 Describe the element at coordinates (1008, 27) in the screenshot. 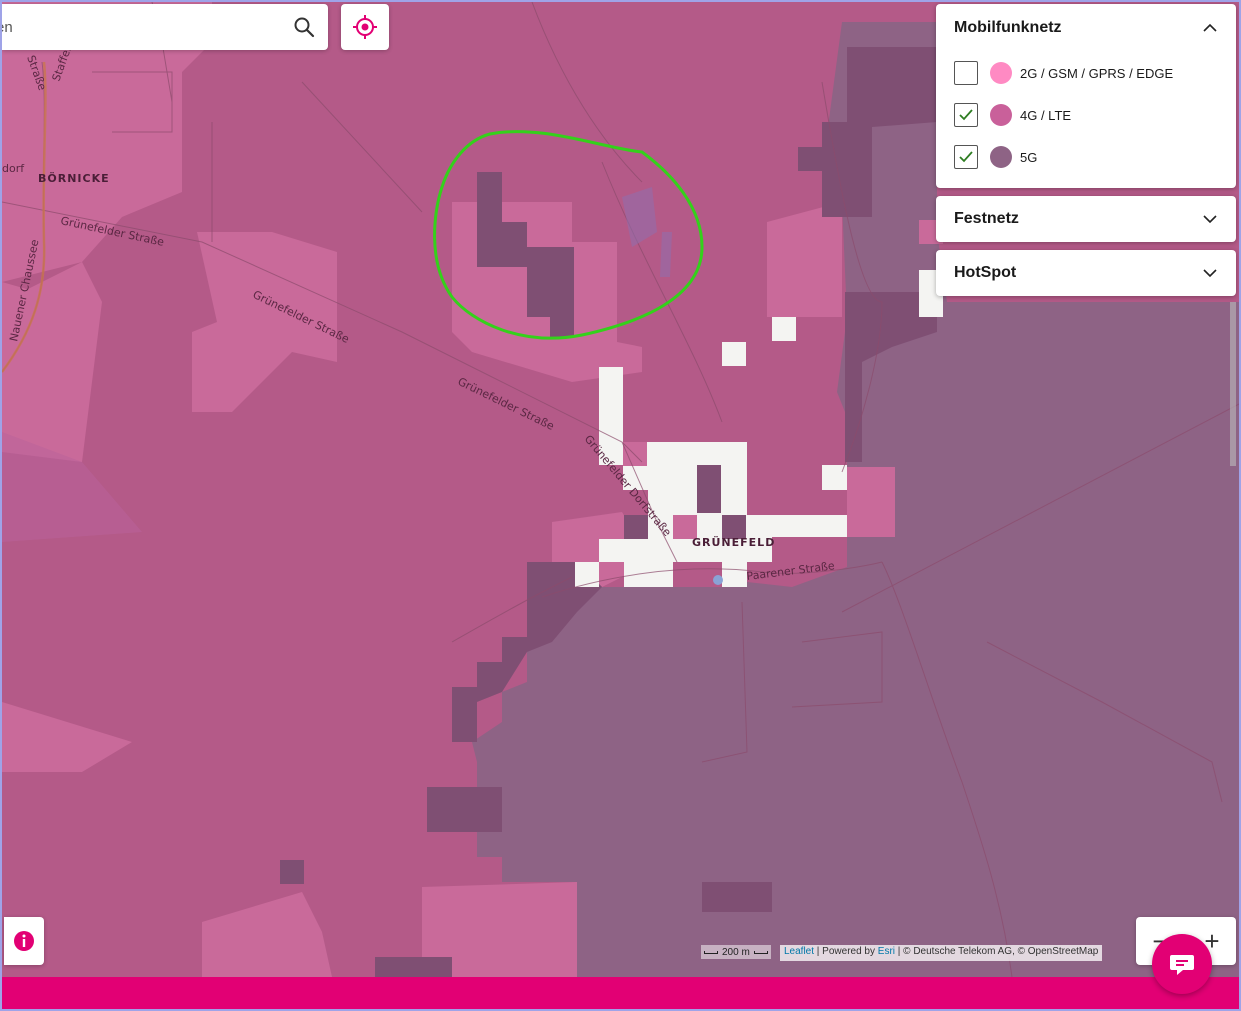

I see `panel-mobilfunknetz-title: Mobilfunknetz` at that location.